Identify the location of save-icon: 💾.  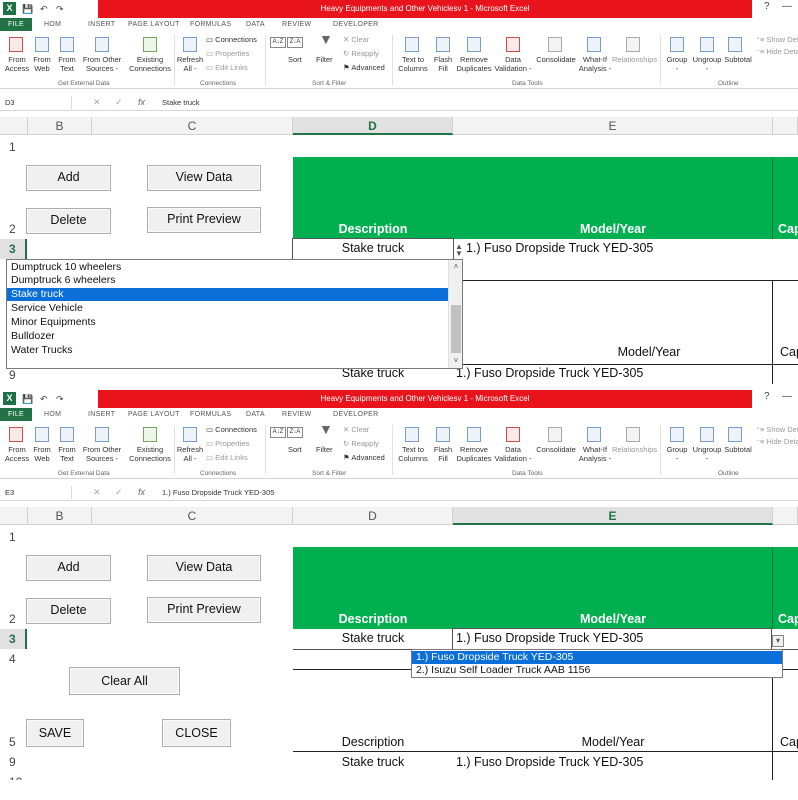
(27, 399).